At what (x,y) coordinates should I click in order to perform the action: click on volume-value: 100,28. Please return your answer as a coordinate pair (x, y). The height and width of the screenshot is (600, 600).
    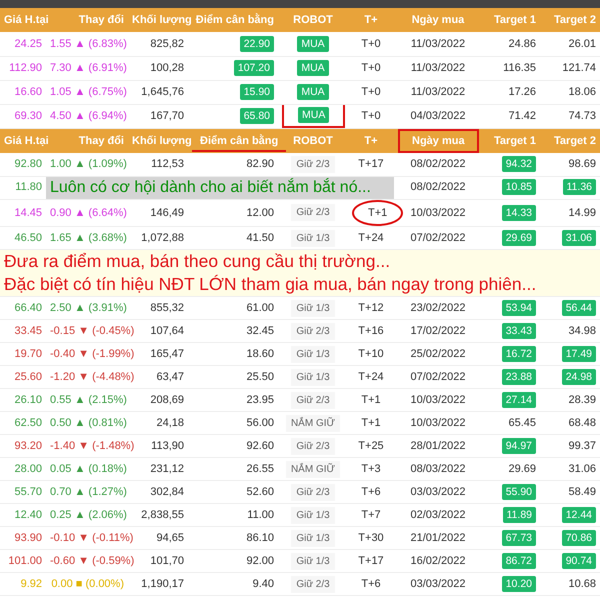
    Looking at the image, I should click on (167, 68).